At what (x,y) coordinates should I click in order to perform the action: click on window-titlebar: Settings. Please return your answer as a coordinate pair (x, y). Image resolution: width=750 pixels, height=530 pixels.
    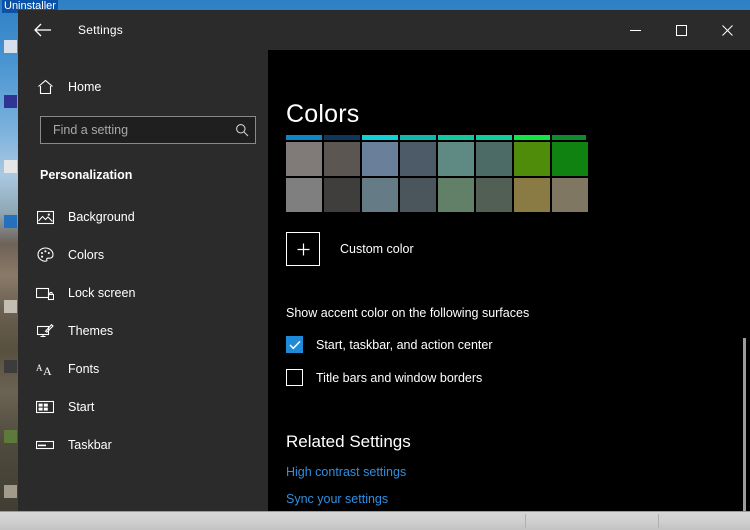
    Looking at the image, I should click on (384, 30).